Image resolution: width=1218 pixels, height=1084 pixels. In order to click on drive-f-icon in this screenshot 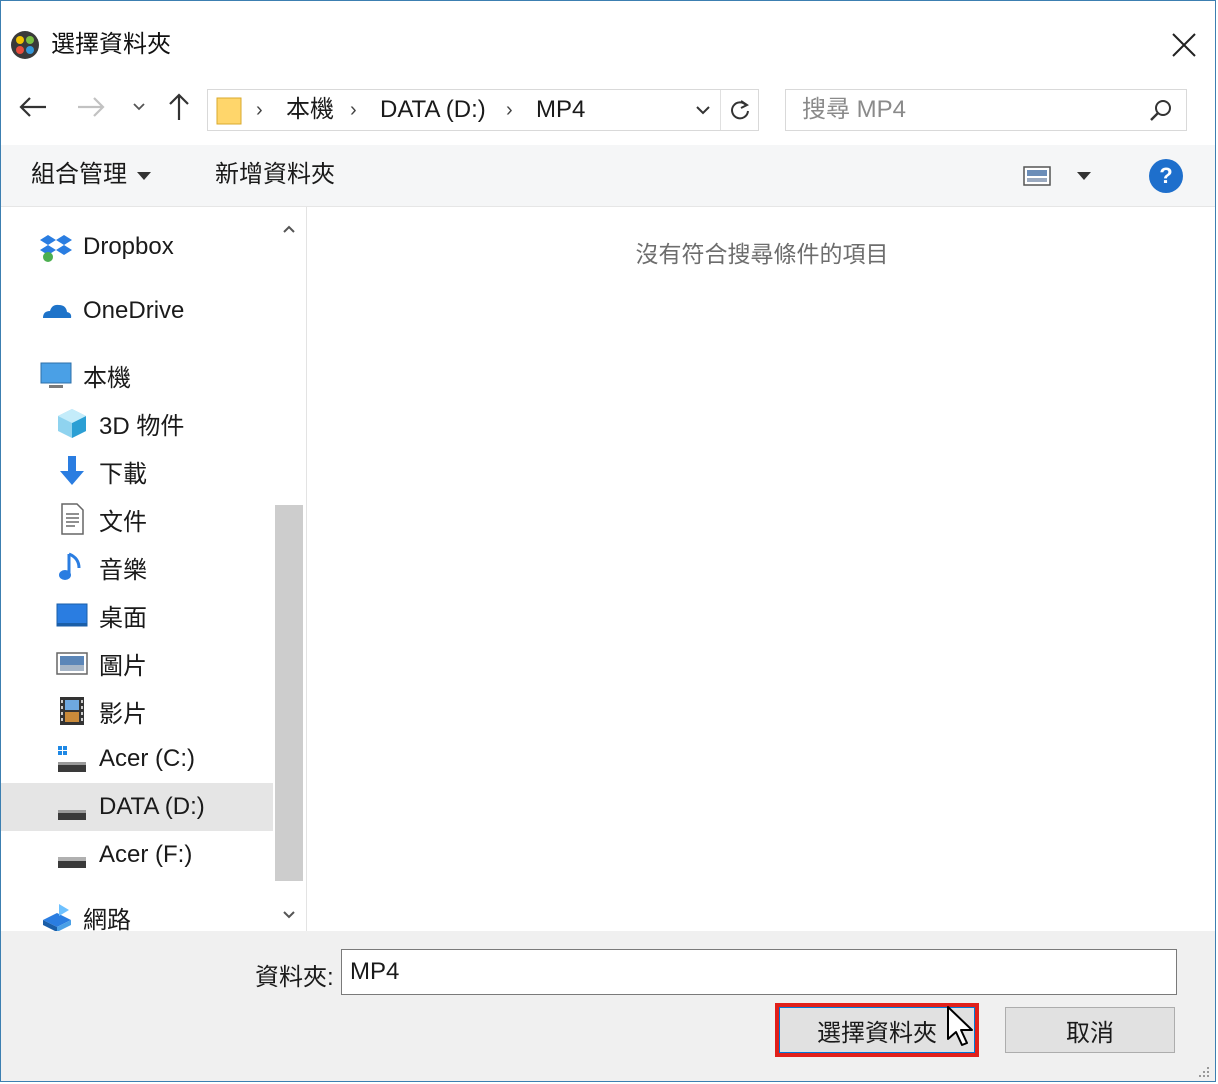, I will do `click(72, 855)`.